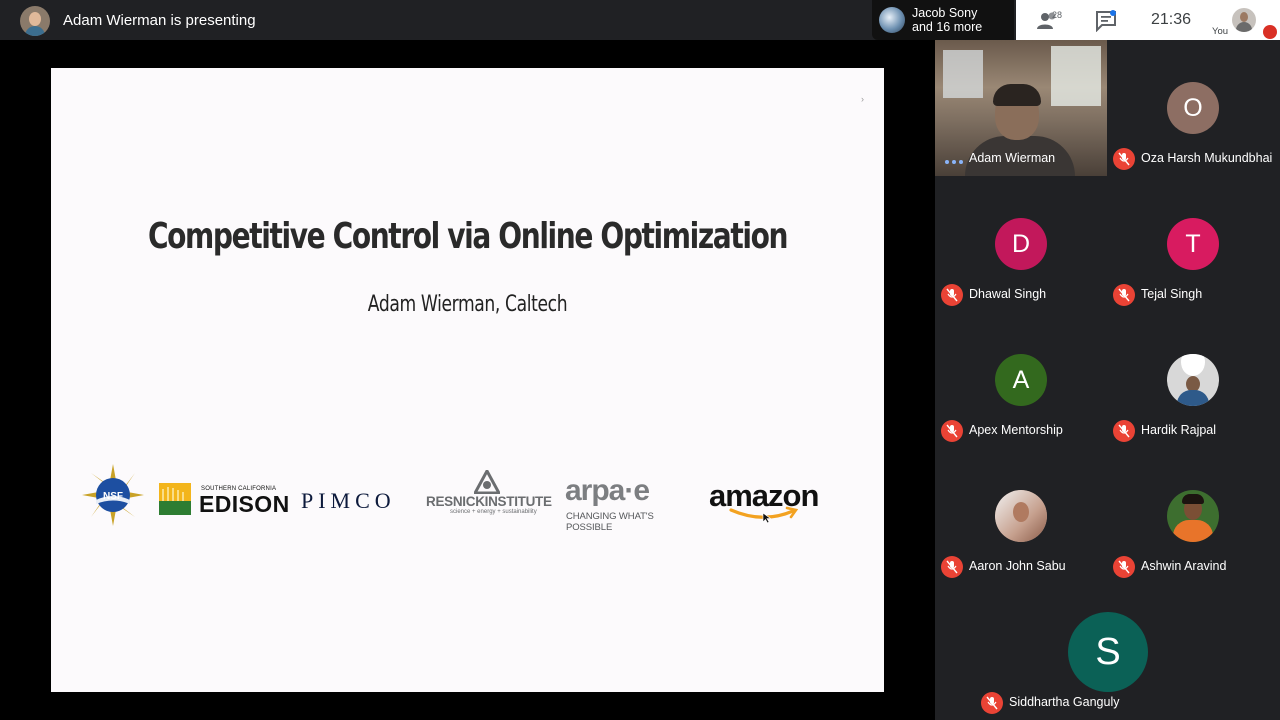 This screenshot has height=720, width=1280. What do you see at coordinates (1057, 15) in the screenshot?
I see `participant-count: 28` at bounding box center [1057, 15].